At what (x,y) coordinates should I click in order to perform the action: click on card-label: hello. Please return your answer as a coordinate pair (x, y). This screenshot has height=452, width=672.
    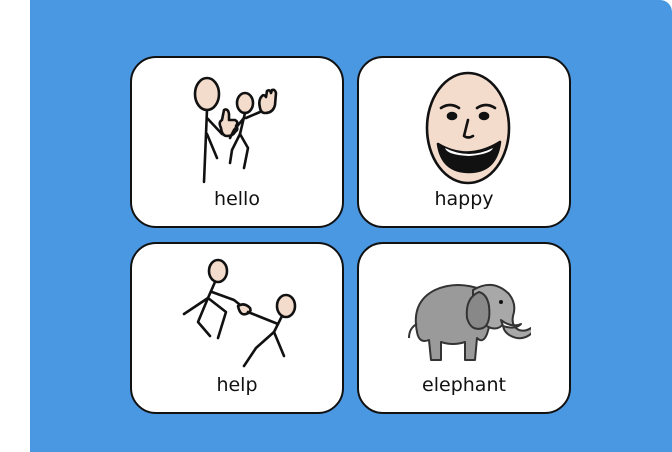
    Looking at the image, I should click on (237, 199).